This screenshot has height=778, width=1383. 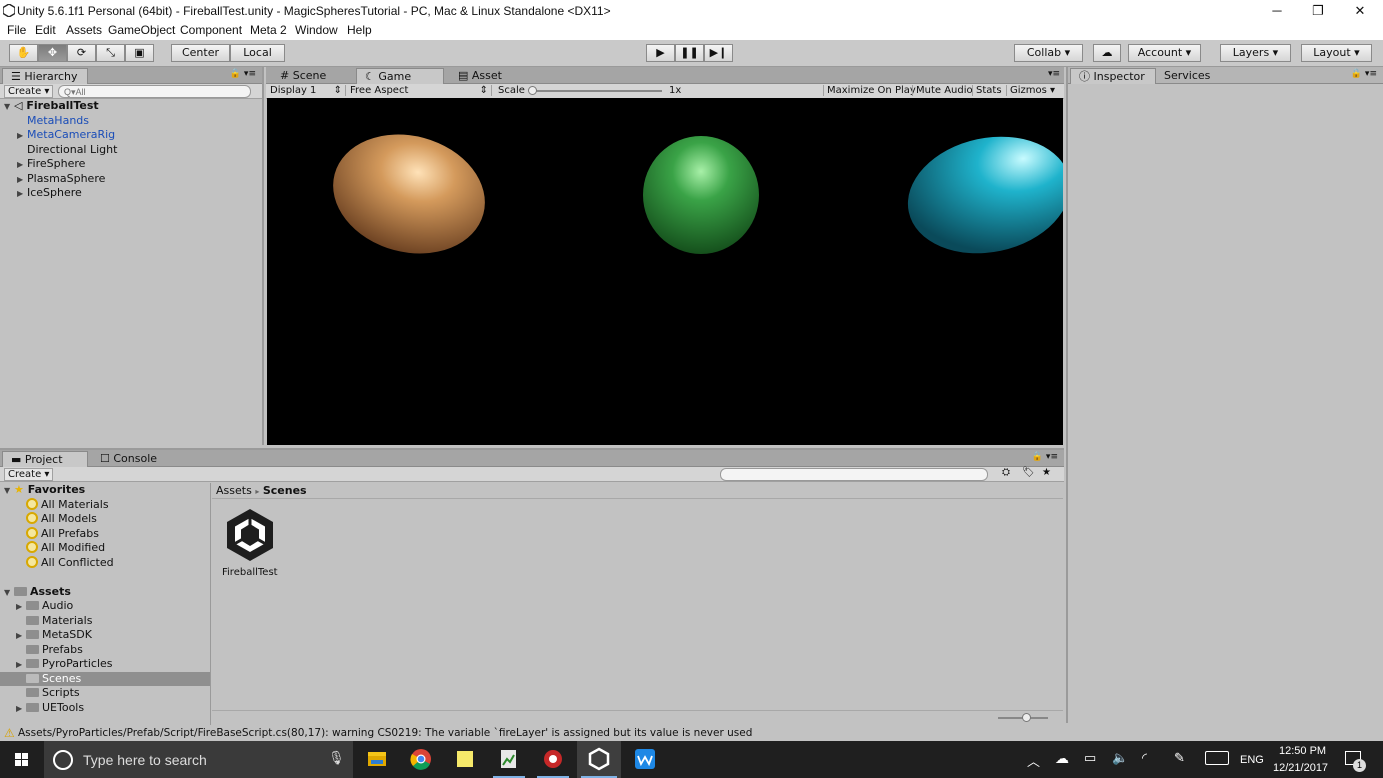 I want to click on clock-date: 12/21/2017, so click(x=1300, y=768).